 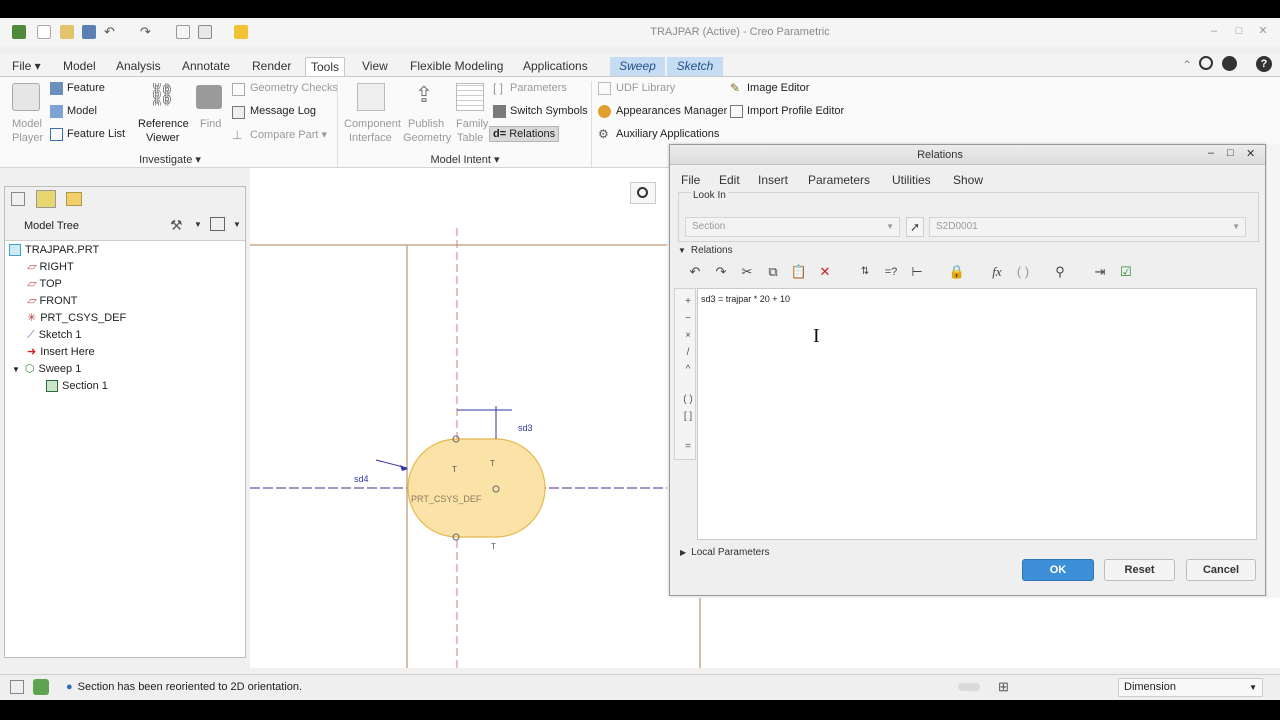 I want to click on parameters-button: Parameters, so click(x=538, y=88).